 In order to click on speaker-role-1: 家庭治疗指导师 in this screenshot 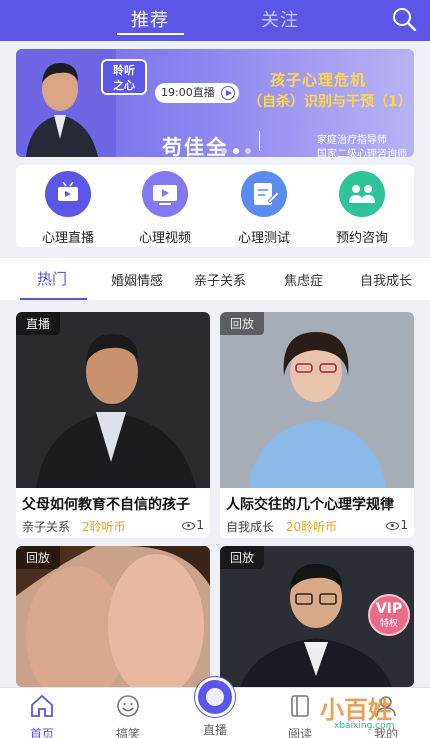, I will do `click(352, 140)`.